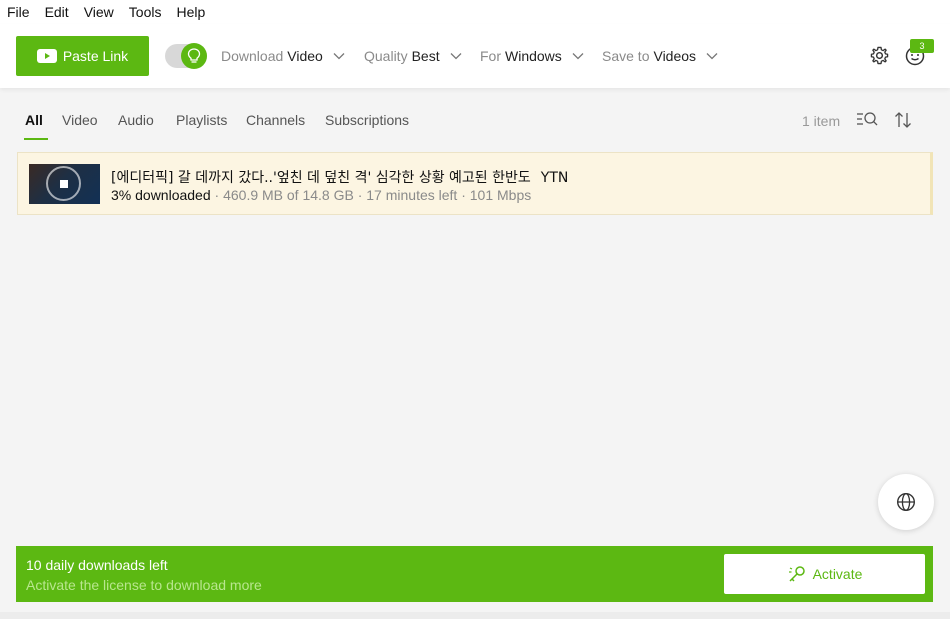 This screenshot has height=619, width=950. What do you see at coordinates (367, 120) in the screenshot?
I see `tab-subscriptions: Subscriptions` at bounding box center [367, 120].